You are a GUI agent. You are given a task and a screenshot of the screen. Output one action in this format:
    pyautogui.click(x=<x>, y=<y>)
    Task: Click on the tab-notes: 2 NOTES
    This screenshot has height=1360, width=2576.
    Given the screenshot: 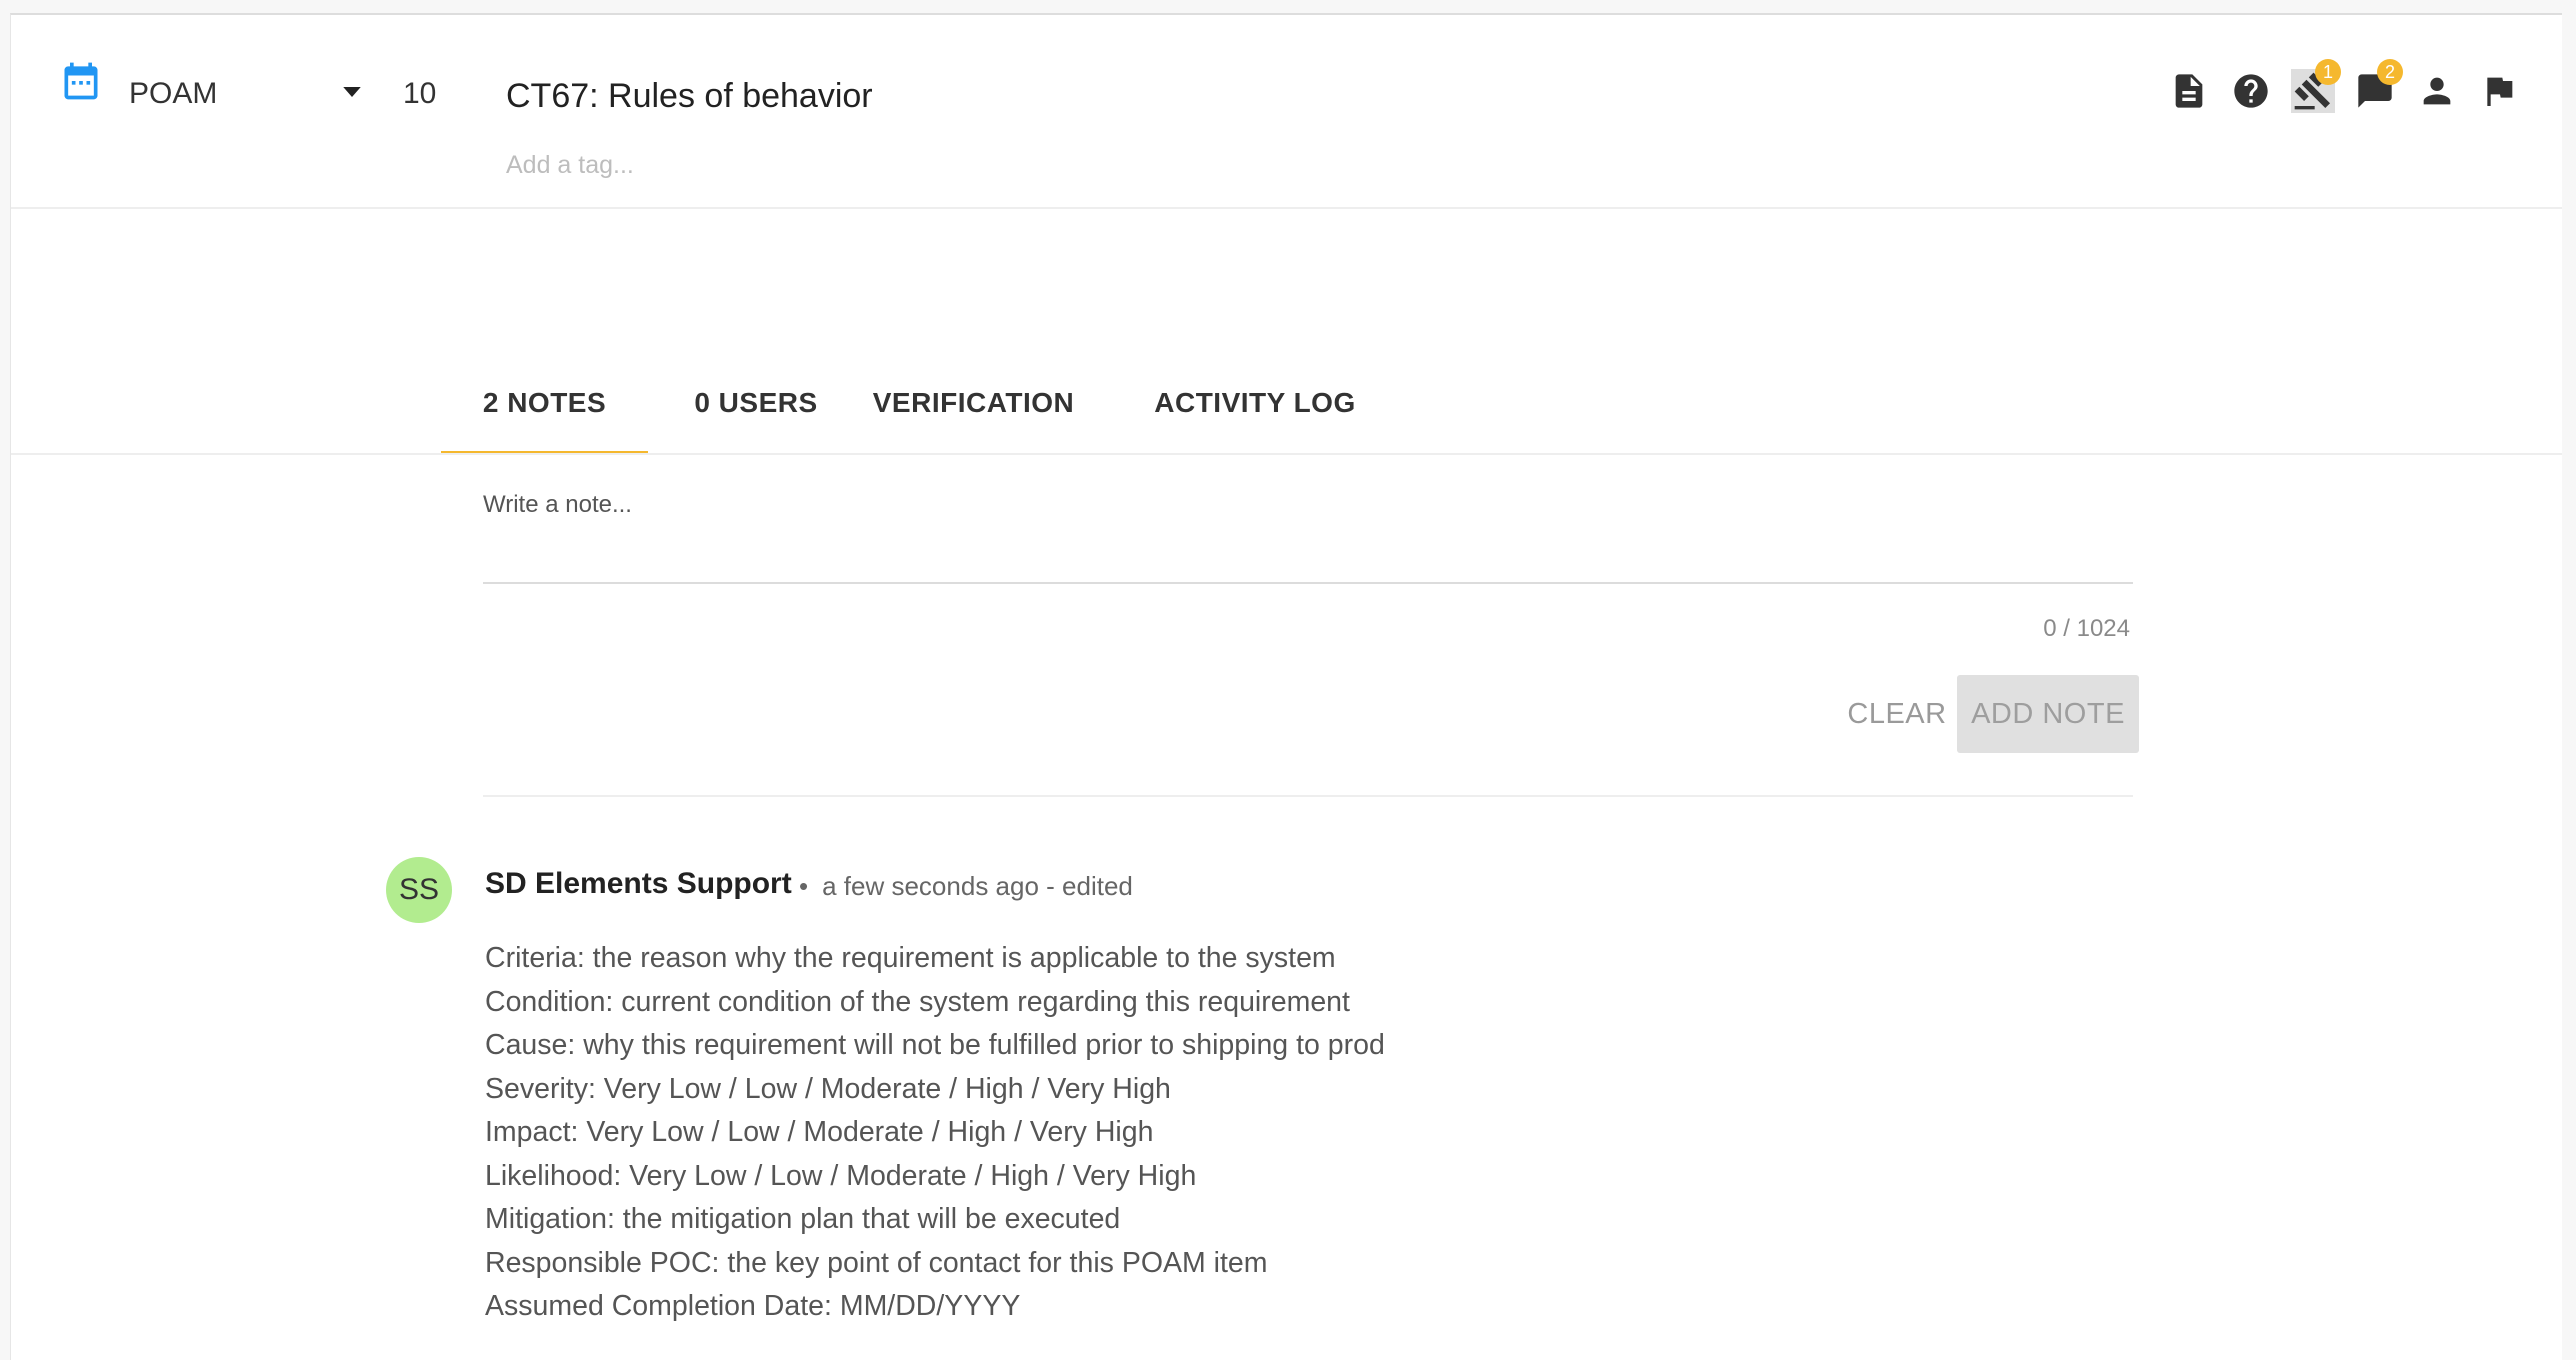 What is the action you would take?
    pyautogui.click(x=544, y=400)
    